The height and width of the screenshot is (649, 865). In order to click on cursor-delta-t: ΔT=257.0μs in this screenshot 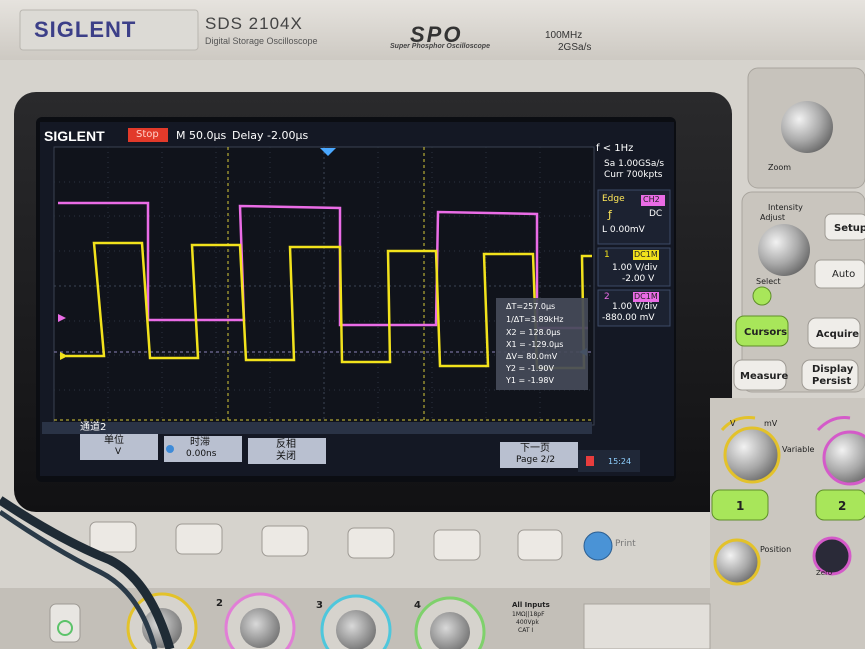, I will do `click(531, 306)`.